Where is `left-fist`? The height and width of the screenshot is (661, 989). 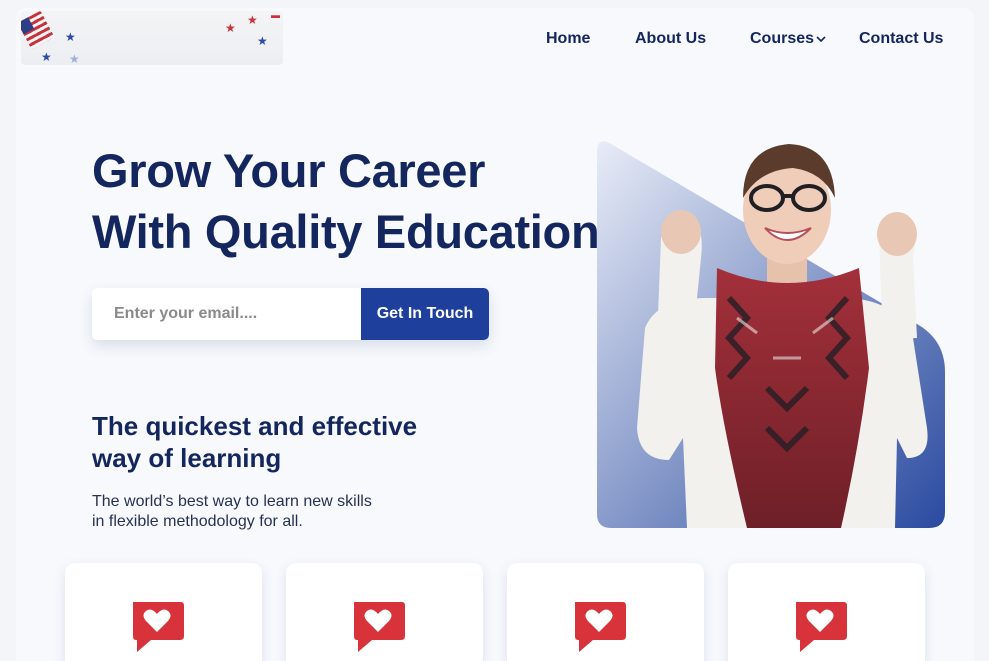 left-fist is located at coordinates (681, 232).